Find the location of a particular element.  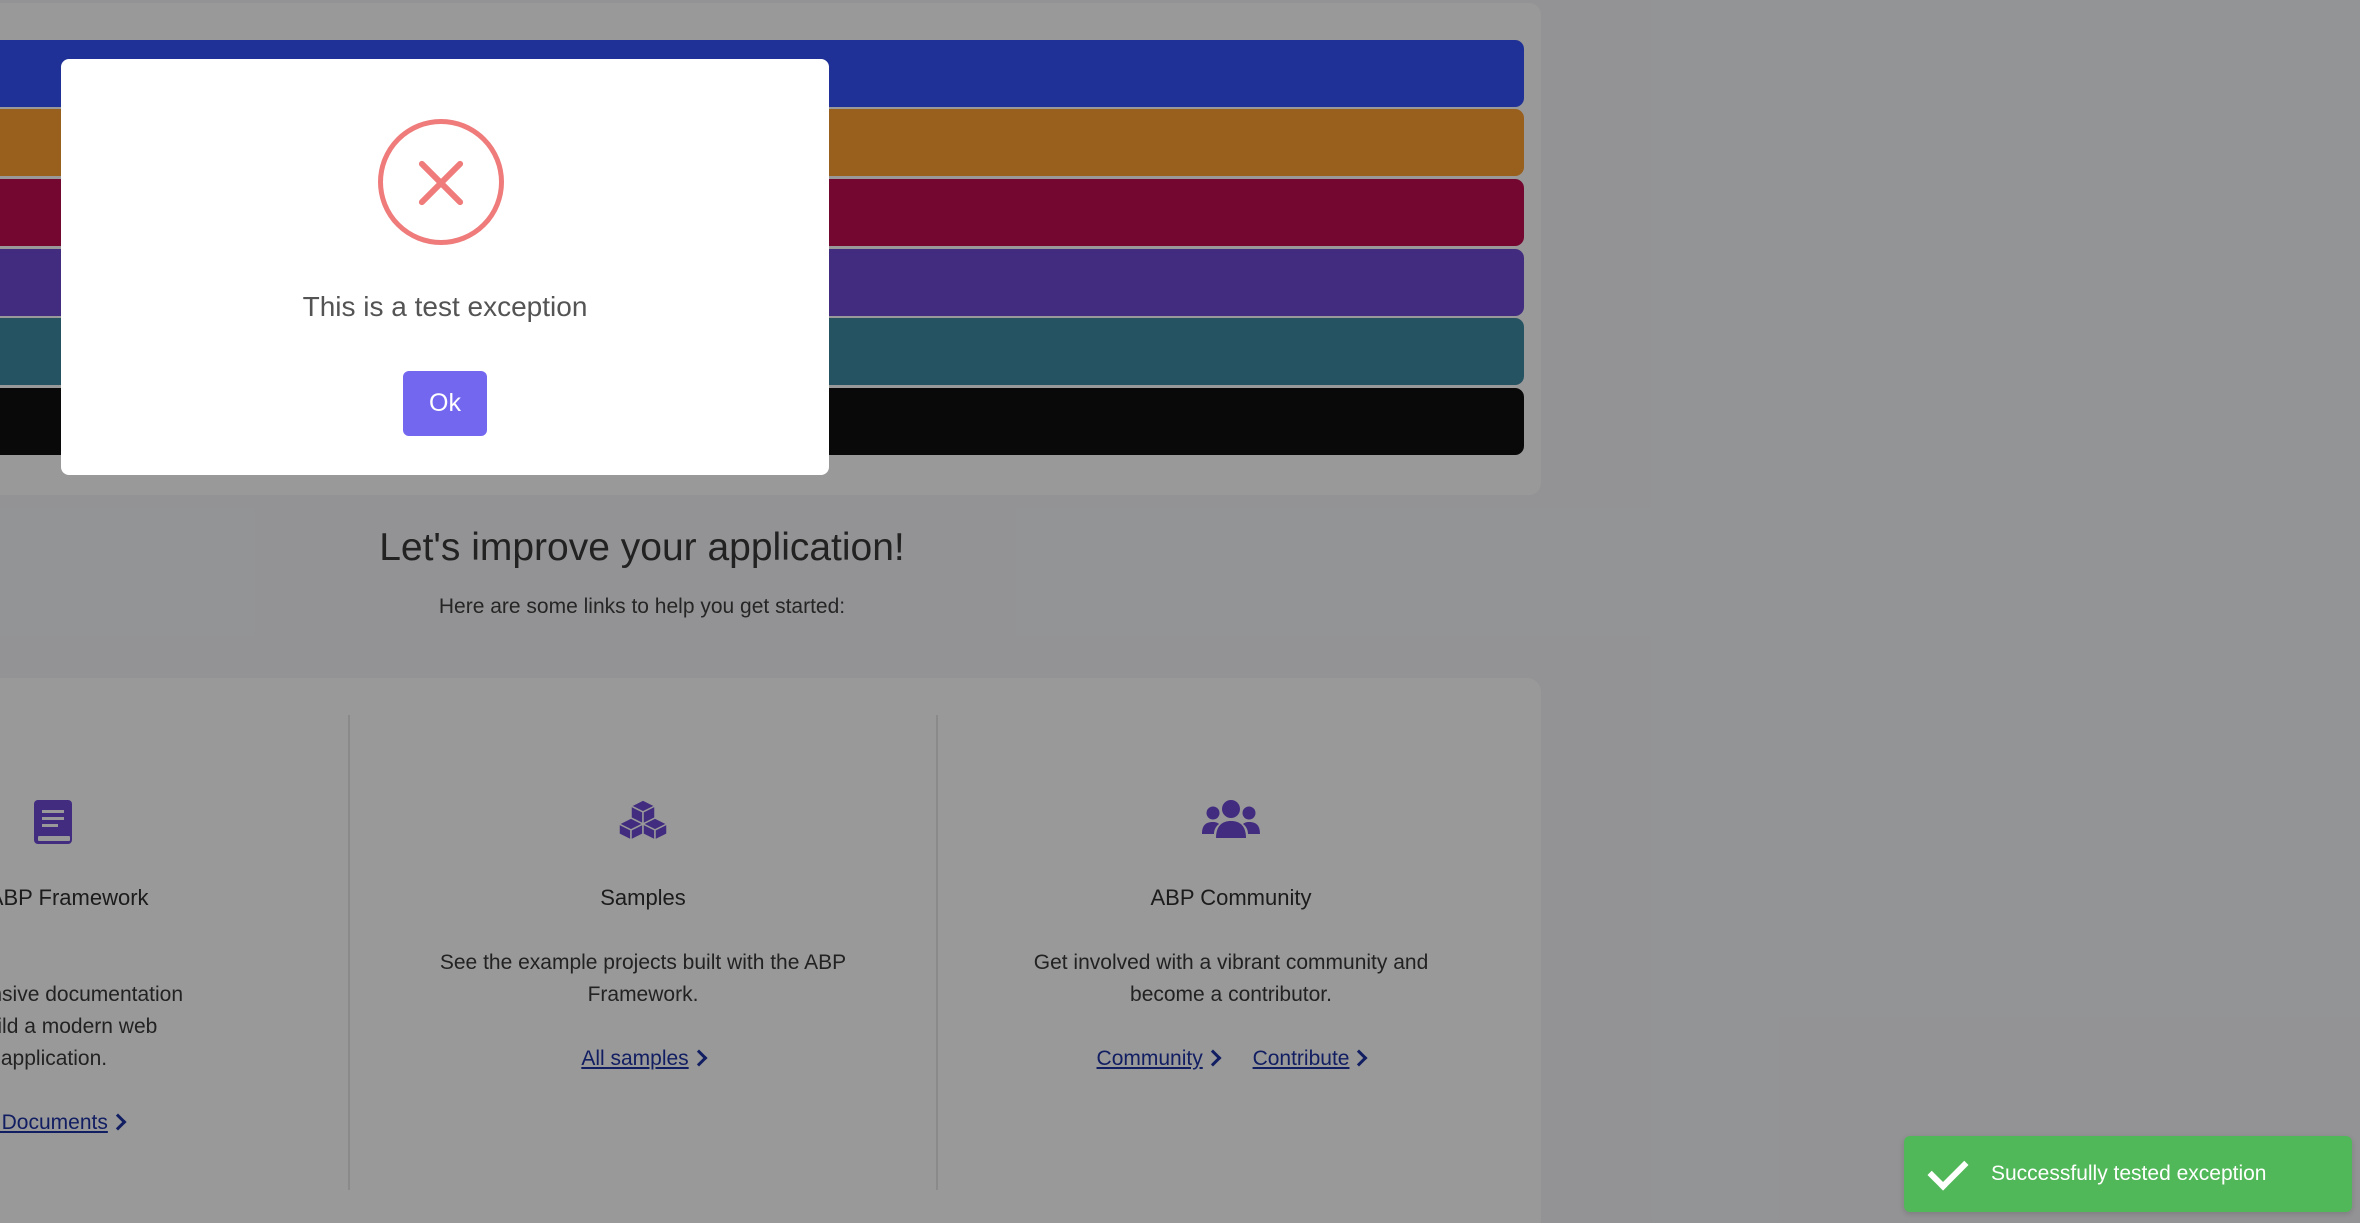

error-x-icon is located at coordinates (441, 182).